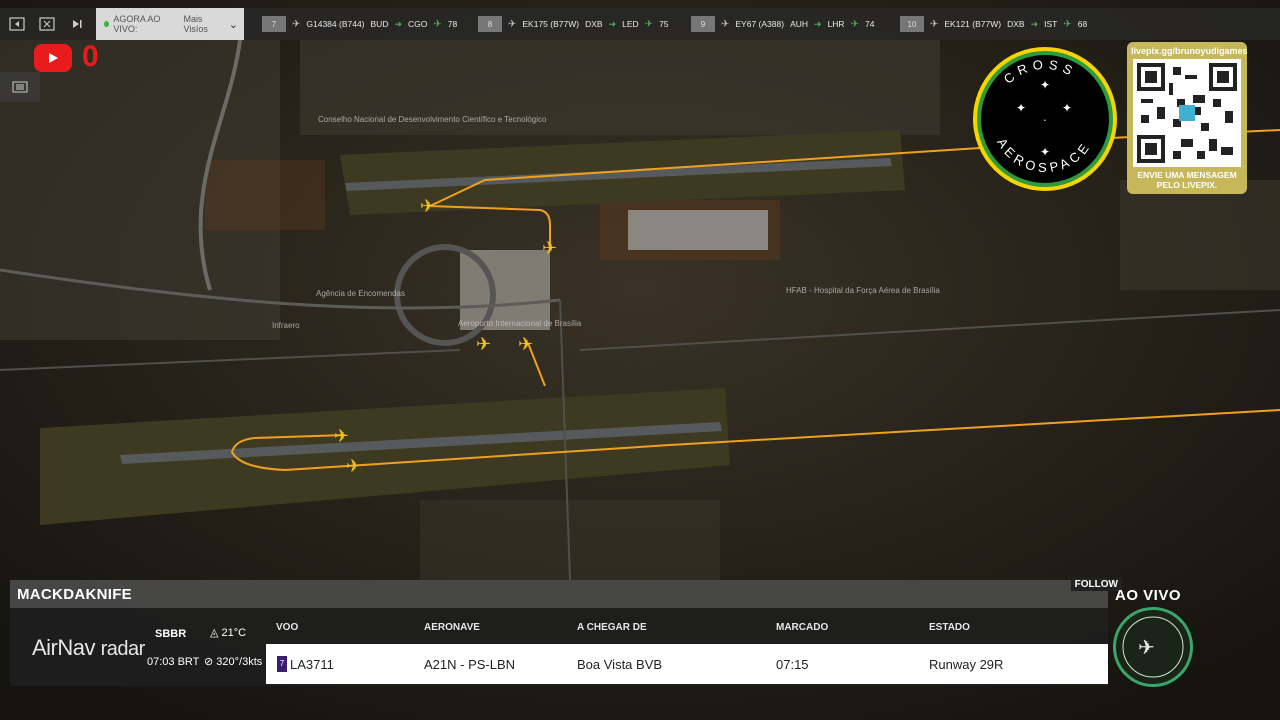 The height and width of the screenshot is (720, 1280). Describe the element at coordinates (912, 24) in the screenshot. I see `flight-index: 10` at that location.